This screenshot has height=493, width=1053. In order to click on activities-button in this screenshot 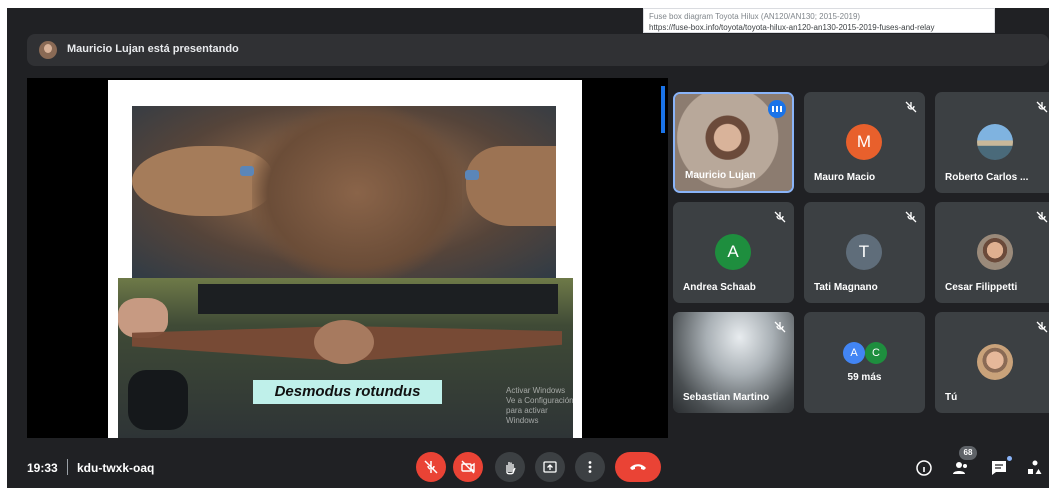, I will do `click(1035, 468)`.